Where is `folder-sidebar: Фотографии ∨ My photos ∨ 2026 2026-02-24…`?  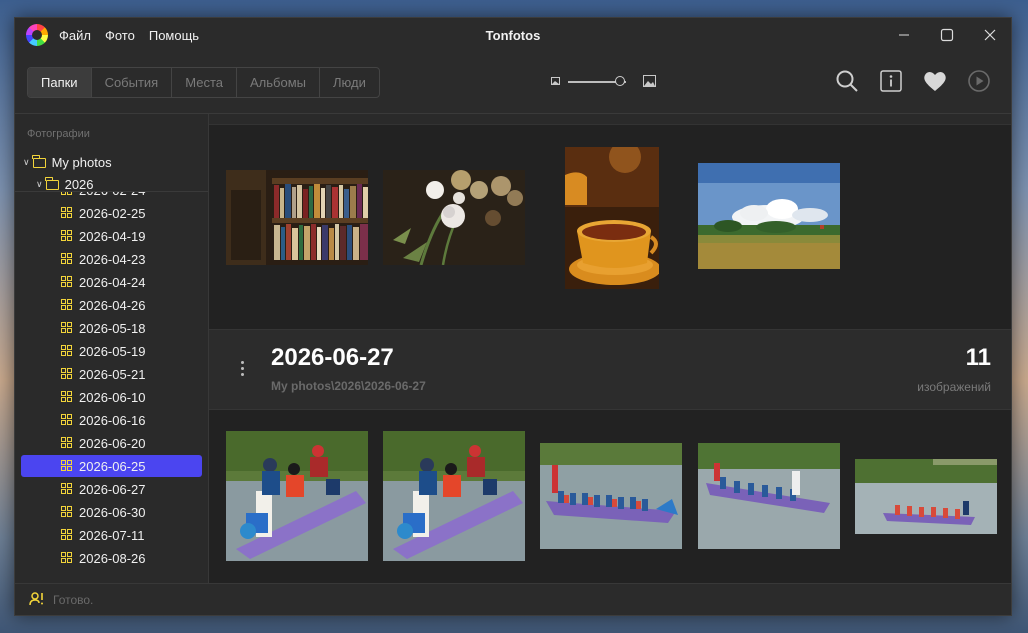 folder-sidebar: Фотографии ∨ My photos ∨ 2026 2026-02-24… is located at coordinates (112, 349).